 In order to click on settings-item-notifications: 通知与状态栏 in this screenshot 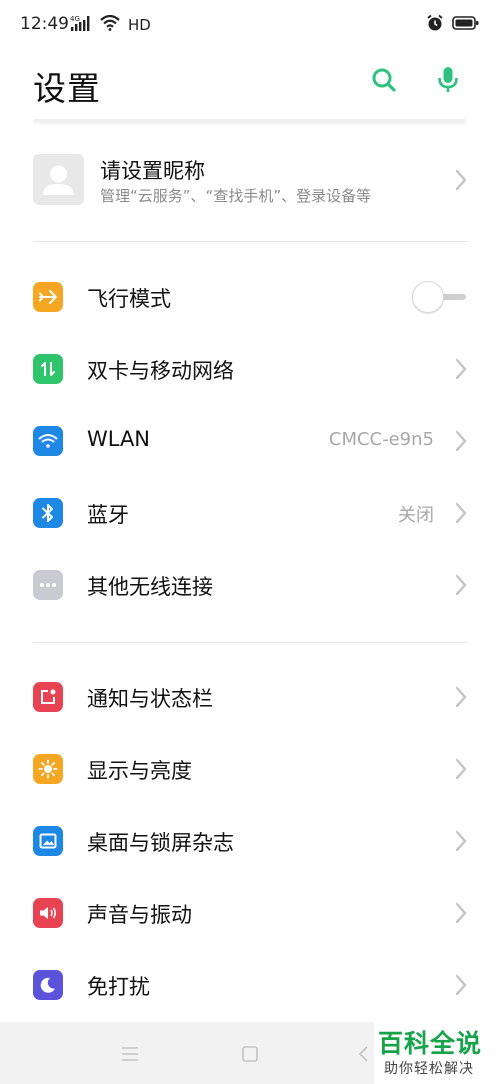, I will do `click(250, 697)`.